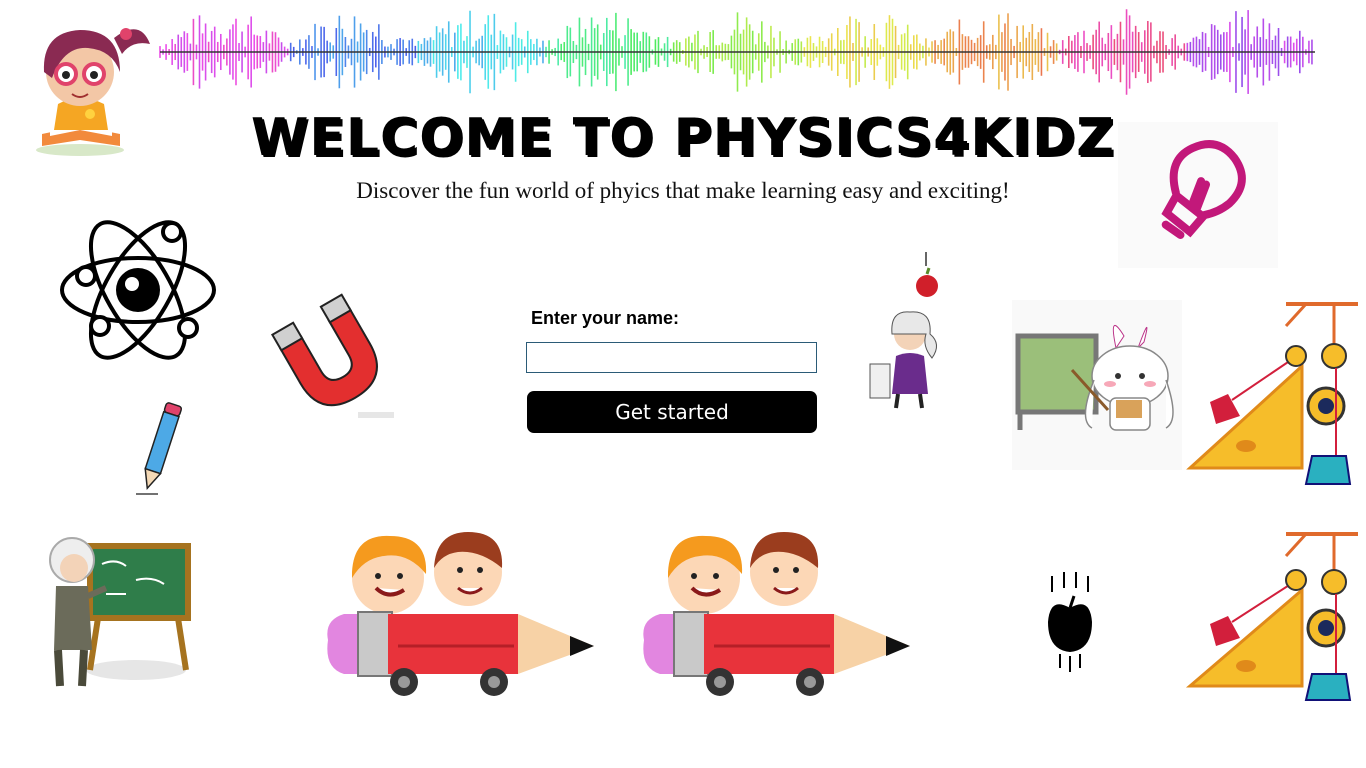 The height and width of the screenshot is (768, 1366). What do you see at coordinates (159, 448) in the screenshot?
I see `pencil-icon` at bounding box center [159, 448].